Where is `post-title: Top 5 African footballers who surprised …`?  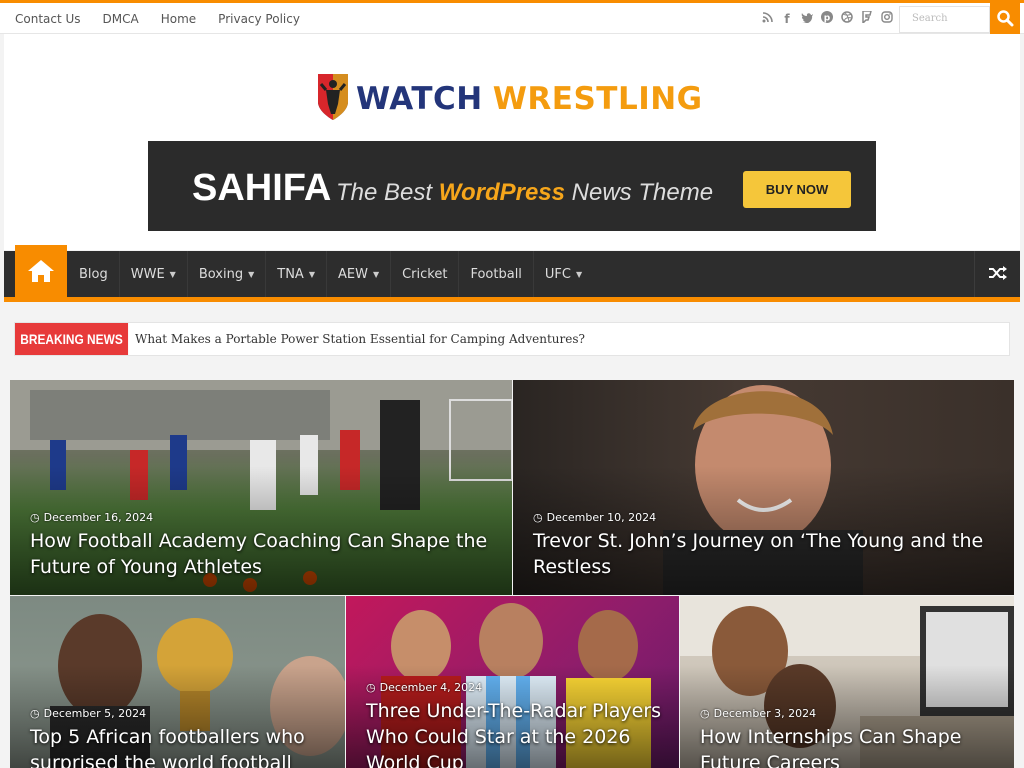 post-title: Top 5 African footballers who surprised … is located at coordinates (180, 746).